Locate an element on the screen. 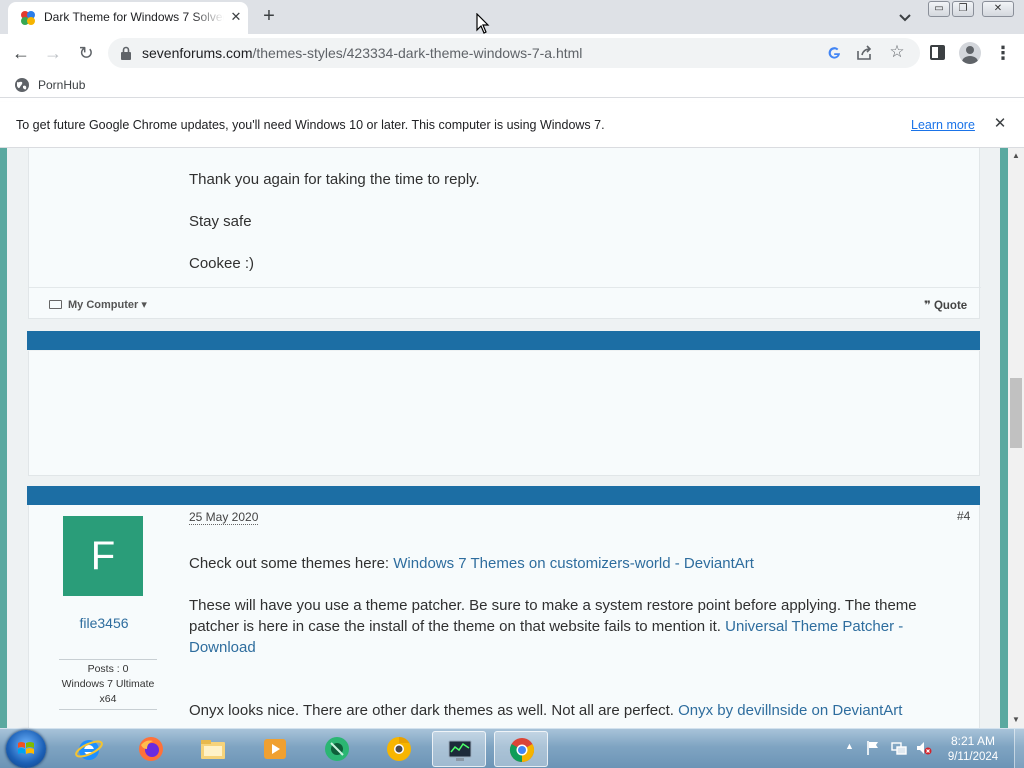 Image resolution: width=1024 pixels, height=768 pixels. google-lens-icon is located at coordinates (834, 53).